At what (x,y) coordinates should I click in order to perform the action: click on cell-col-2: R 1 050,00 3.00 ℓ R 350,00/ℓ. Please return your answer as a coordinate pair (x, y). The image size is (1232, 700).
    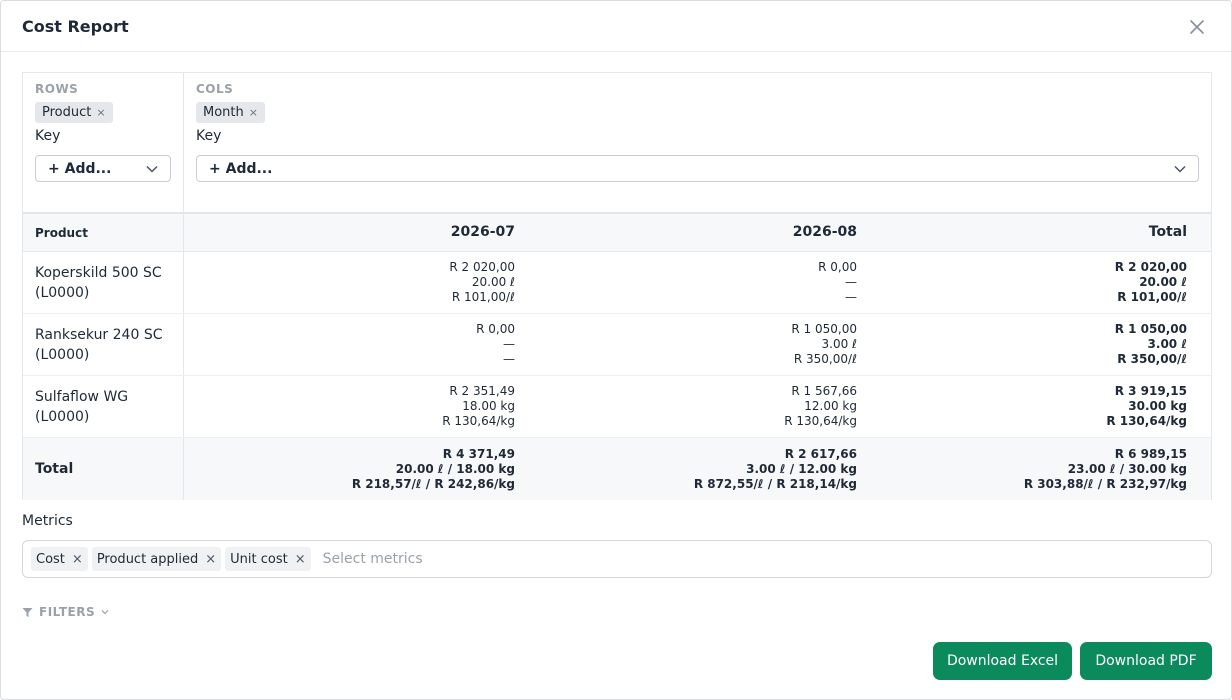
    Looking at the image, I should click on (686, 344).